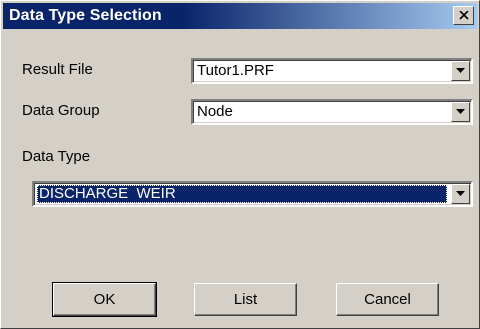 The image size is (480, 329). What do you see at coordinates (61, 110) in the screenshot?
I see `data-group-label: Data Group` at bounding box center [61, 110].